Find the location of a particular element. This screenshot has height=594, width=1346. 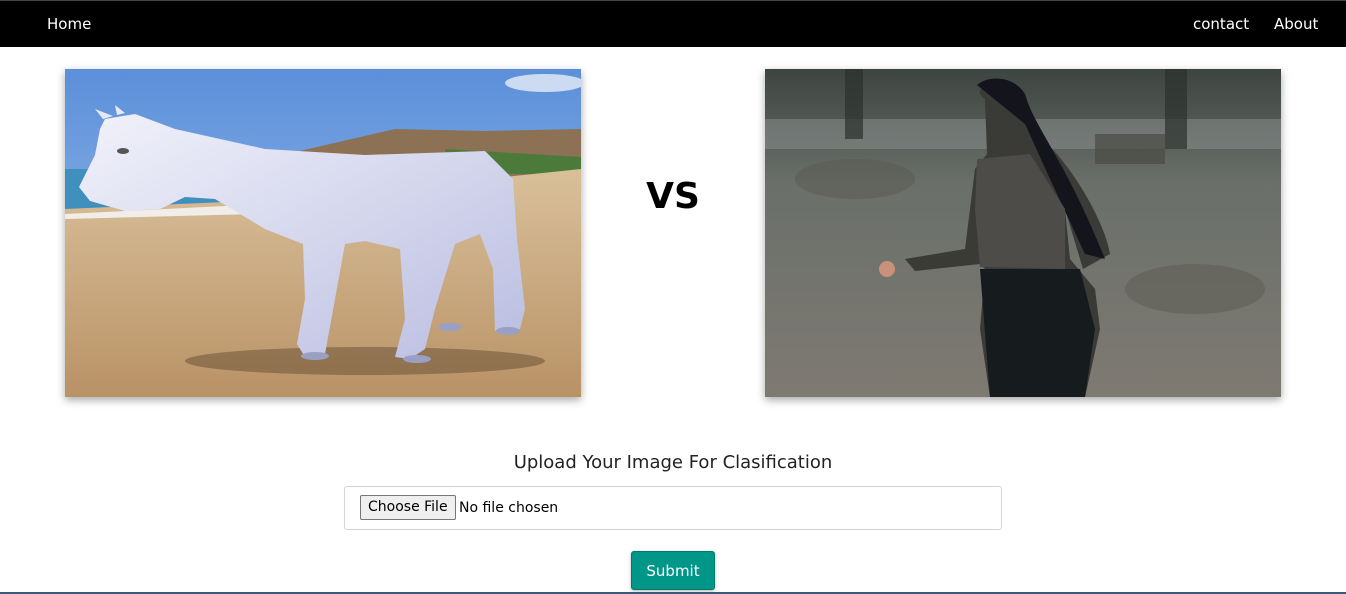

upload-title: Upload Your Image For Clasification is located at coordinates (673, 462).